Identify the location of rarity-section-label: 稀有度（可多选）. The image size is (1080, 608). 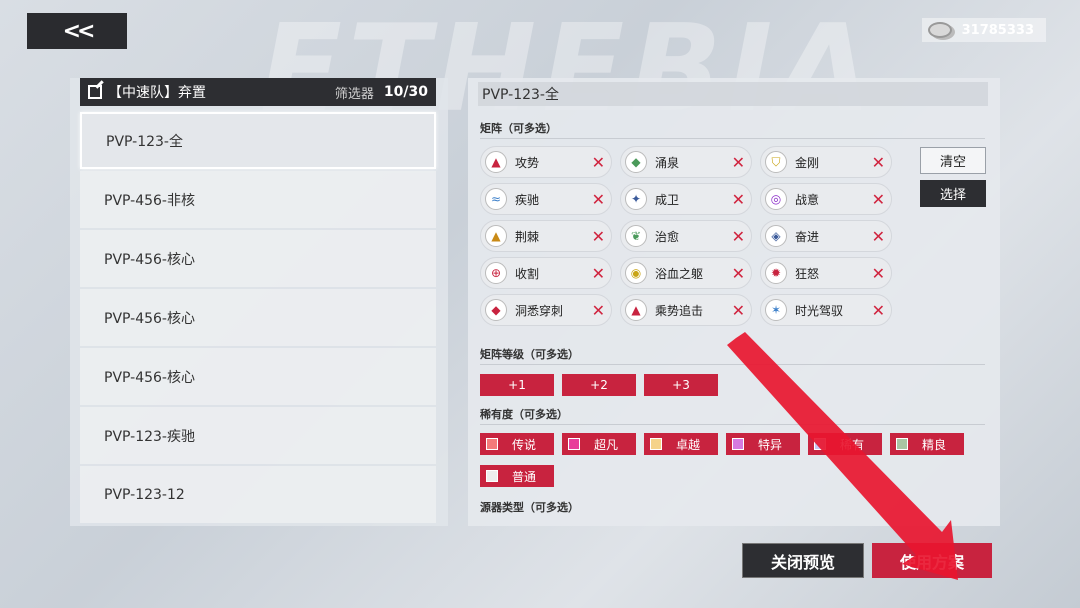
(524, 414).